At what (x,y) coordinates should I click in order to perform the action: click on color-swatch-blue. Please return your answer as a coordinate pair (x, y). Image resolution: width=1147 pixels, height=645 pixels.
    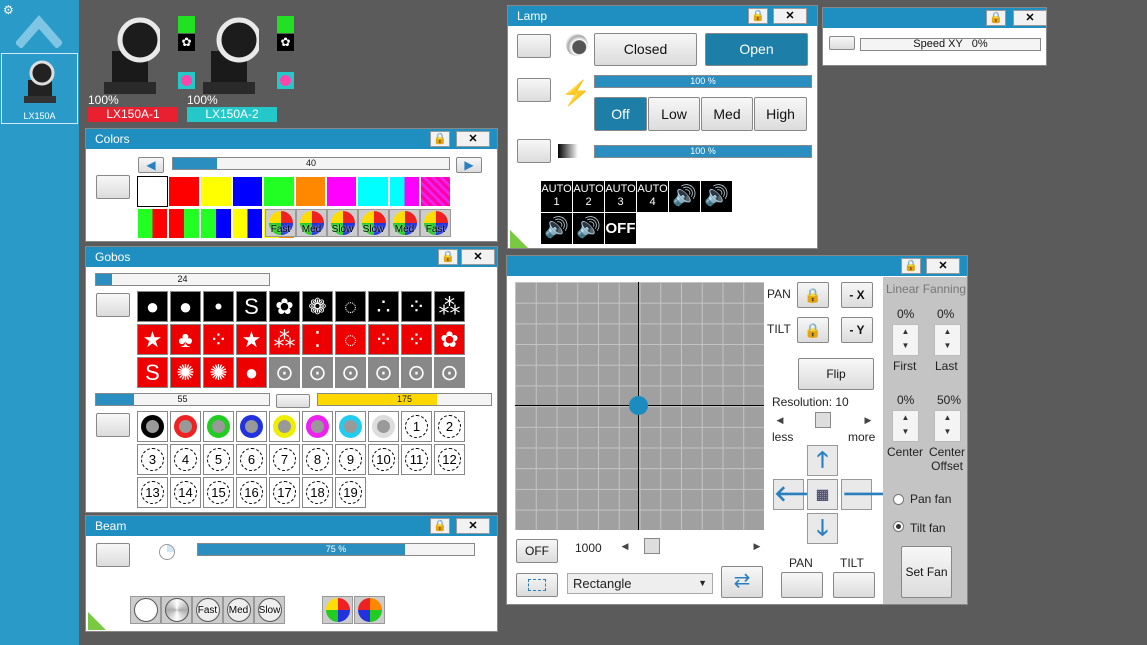
    Looking at the image, I should click on (247, 191).